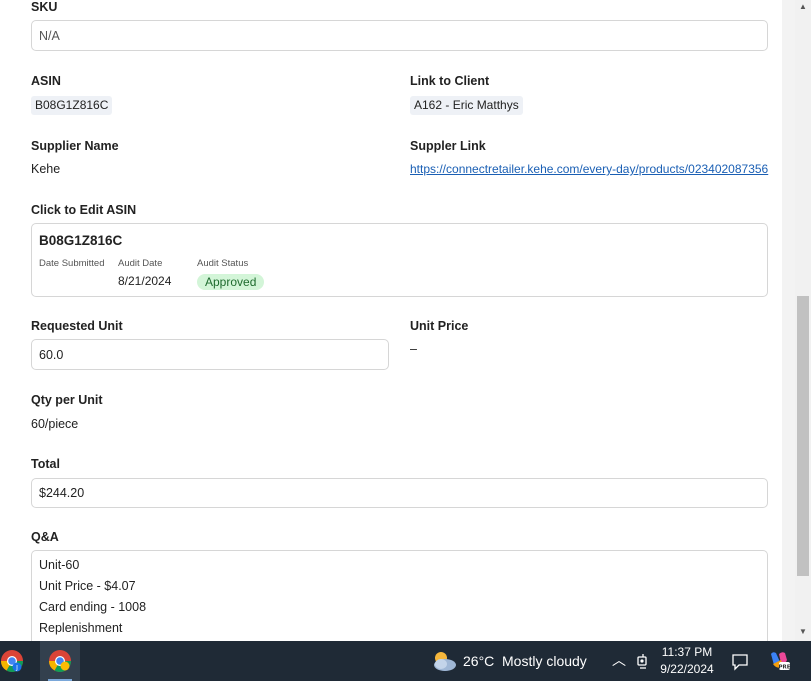  Describe the element at coordinates (55, 424) in the screenshot. I see `qty-per-unit-value: 60/piece` at that location.